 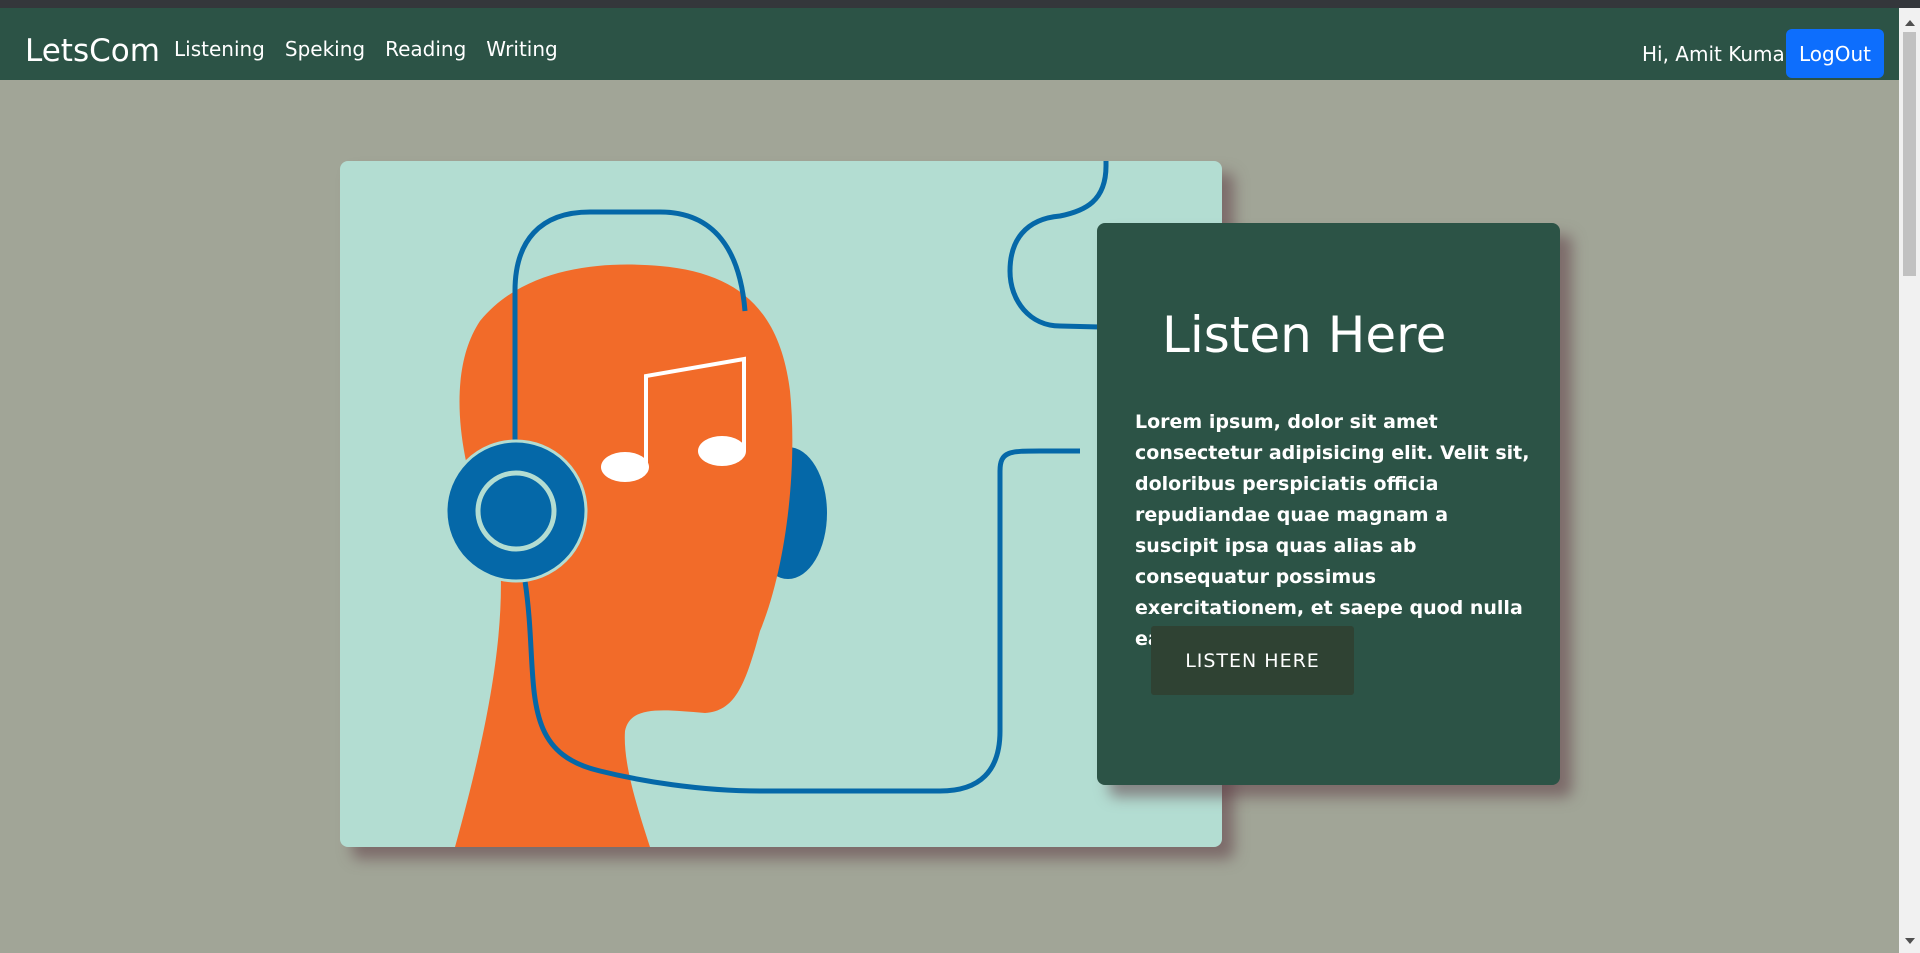 What do you see at coordinates (960, 4) in the screenshot?
I see `browser-top-strip` at bounding box center [960, 4].